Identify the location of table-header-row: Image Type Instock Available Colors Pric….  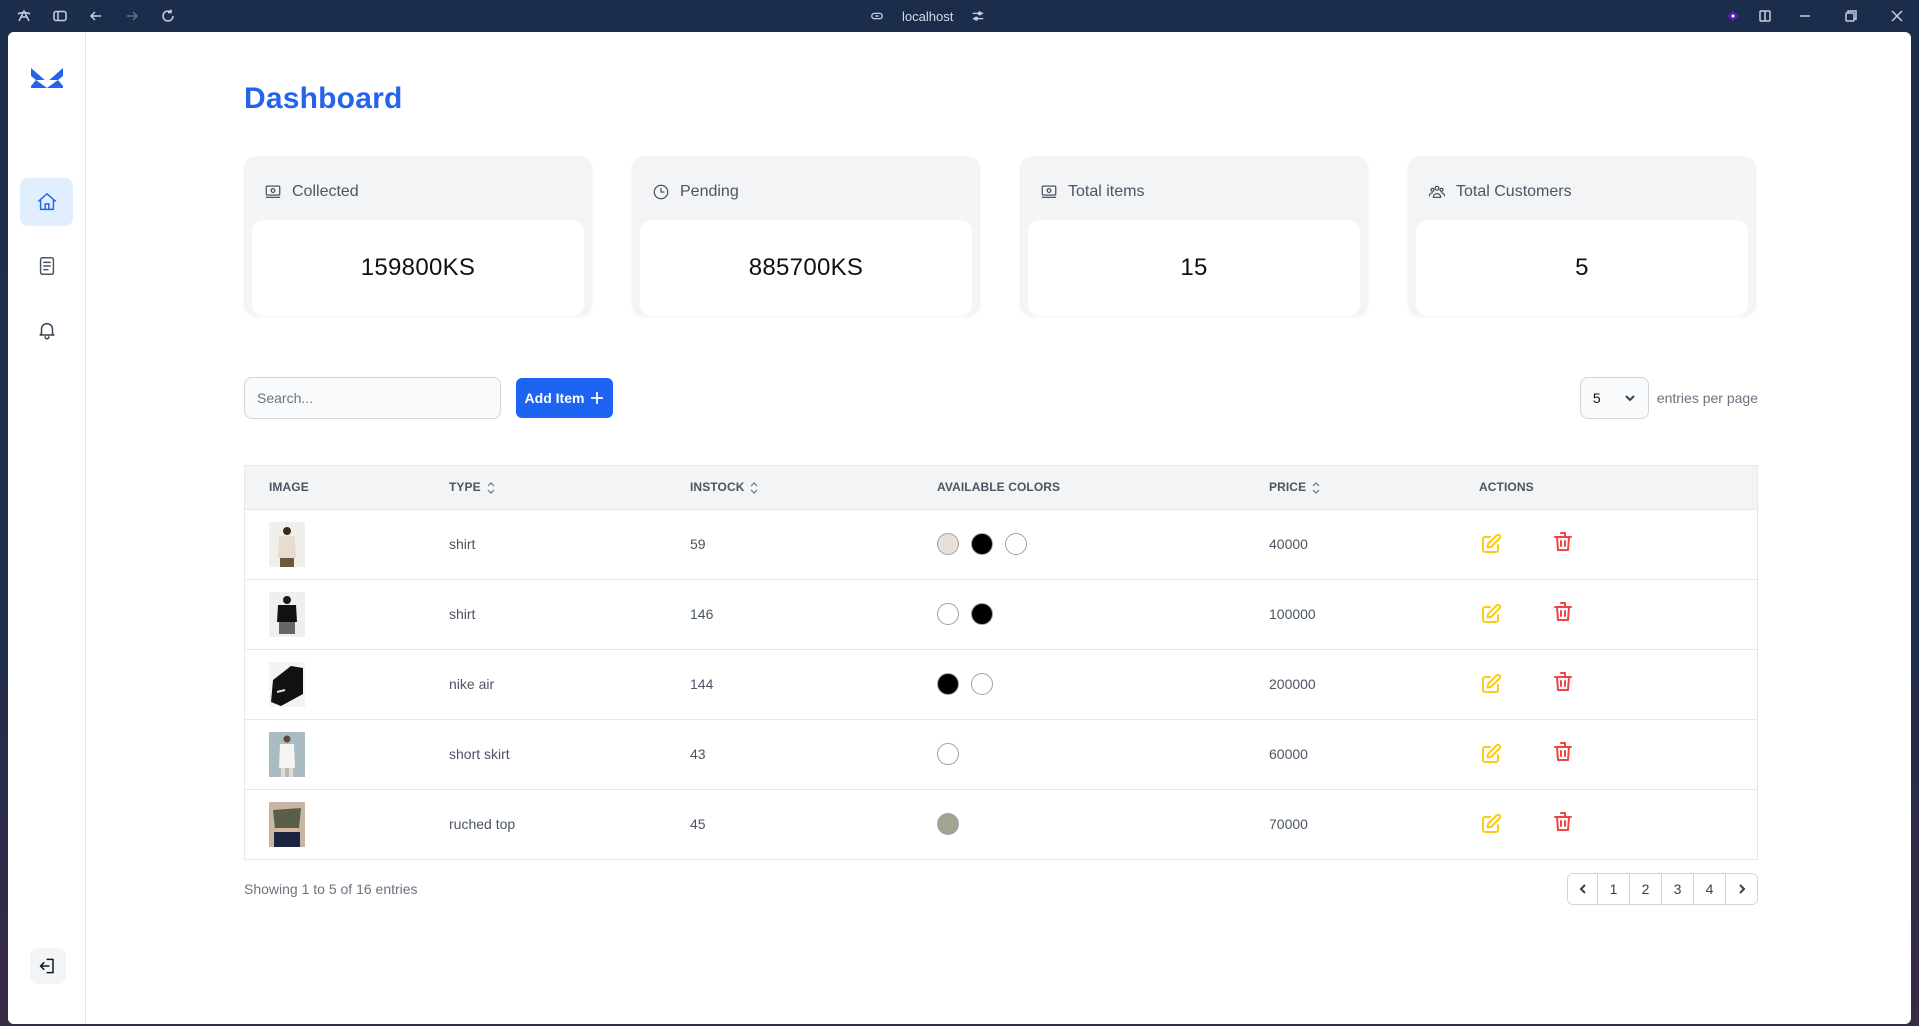
(1001, 487).